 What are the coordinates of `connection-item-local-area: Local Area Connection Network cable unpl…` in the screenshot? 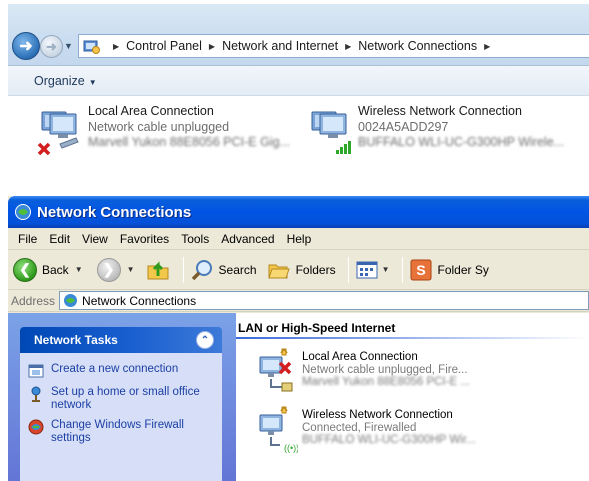 It's located at (421, 375).